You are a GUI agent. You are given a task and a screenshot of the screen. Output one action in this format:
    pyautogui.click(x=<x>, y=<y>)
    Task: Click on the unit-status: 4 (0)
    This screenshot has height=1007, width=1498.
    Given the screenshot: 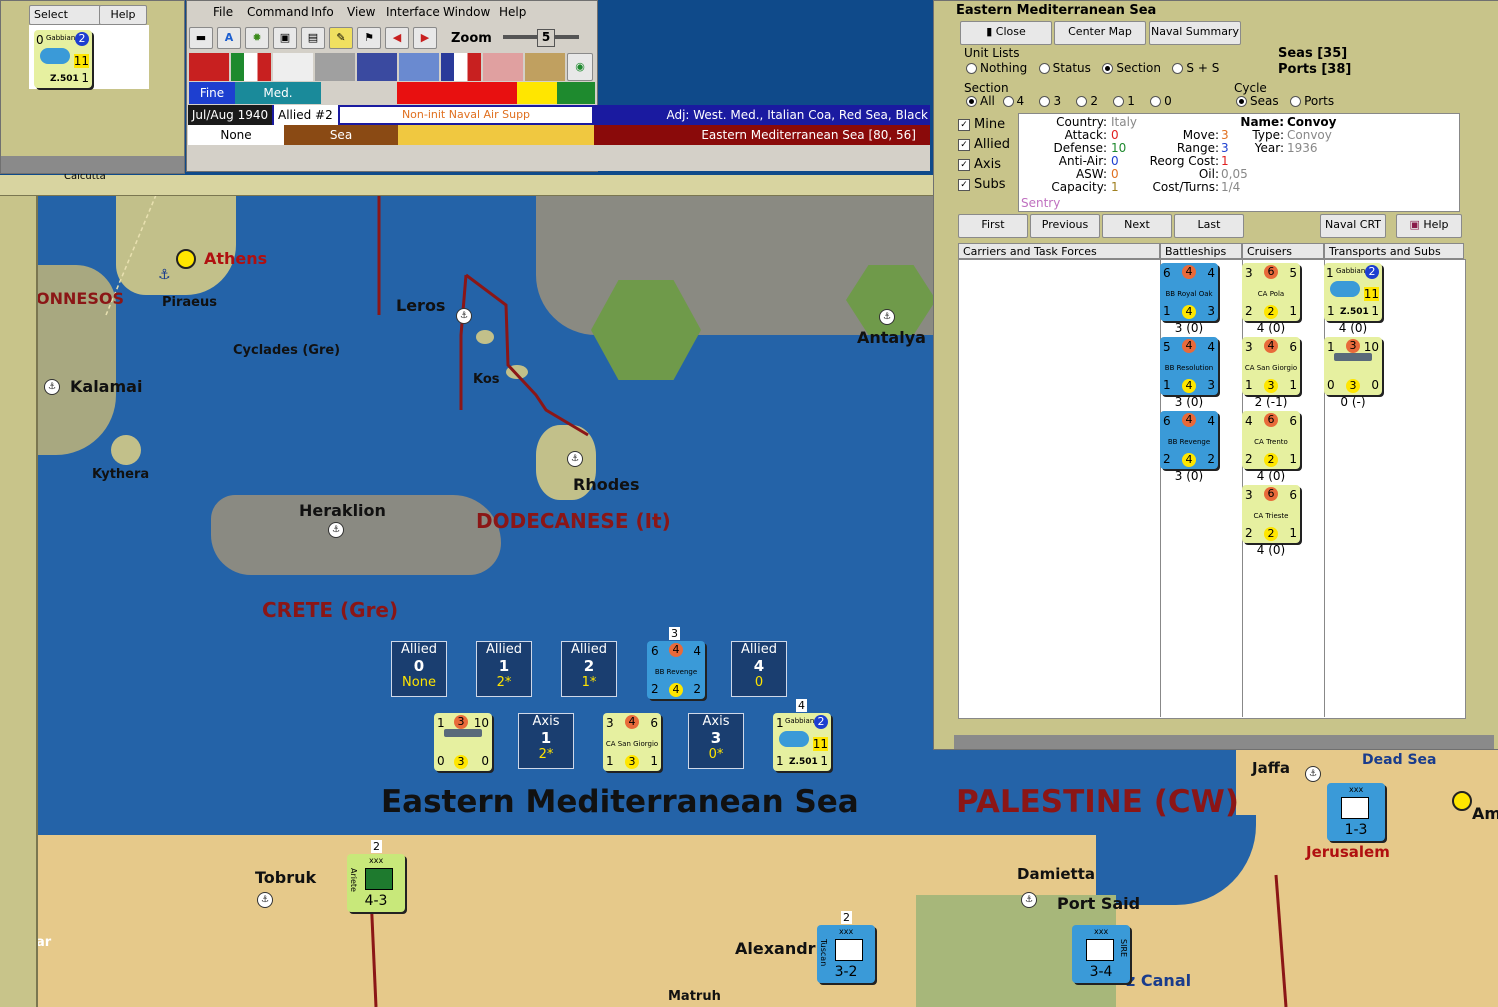 What is the action you would take?
    pyautogui.click(x=1271, y=328)
    